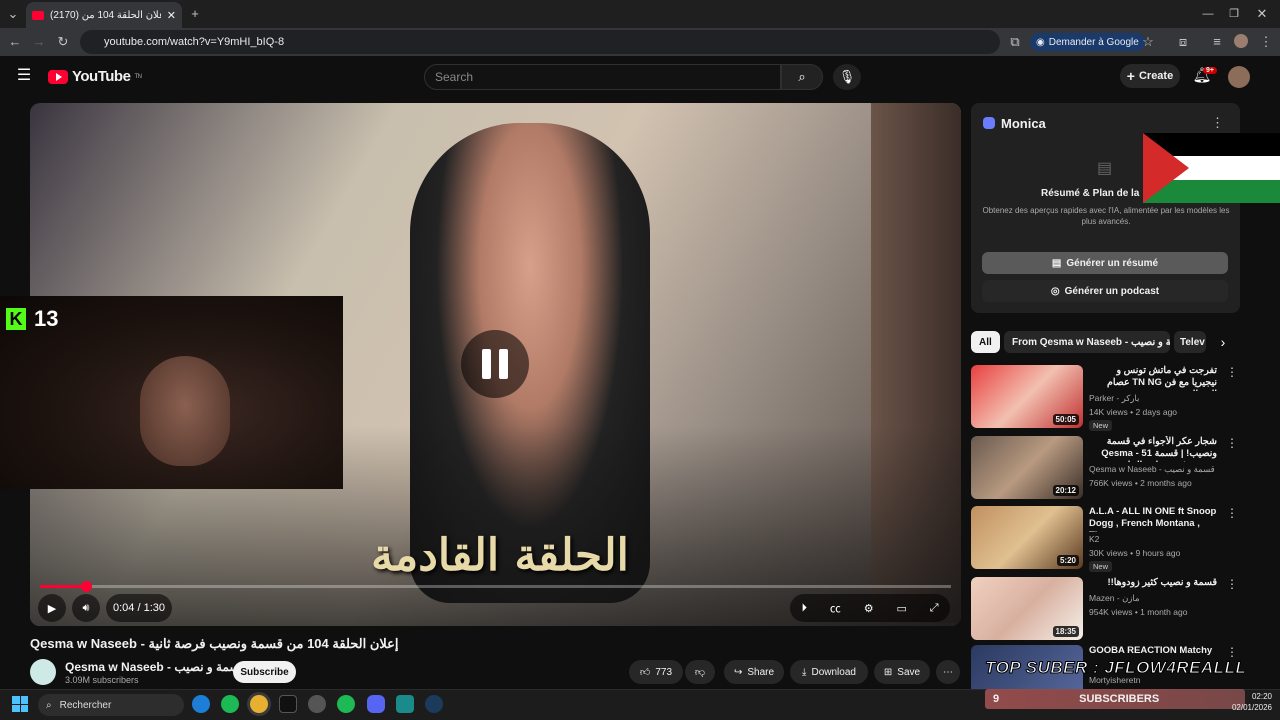 The image size is (1280, 720). Describe the element at coordinates (1183, 42) in the screenshot. I see `extensions-icon: ⧈` at that location.